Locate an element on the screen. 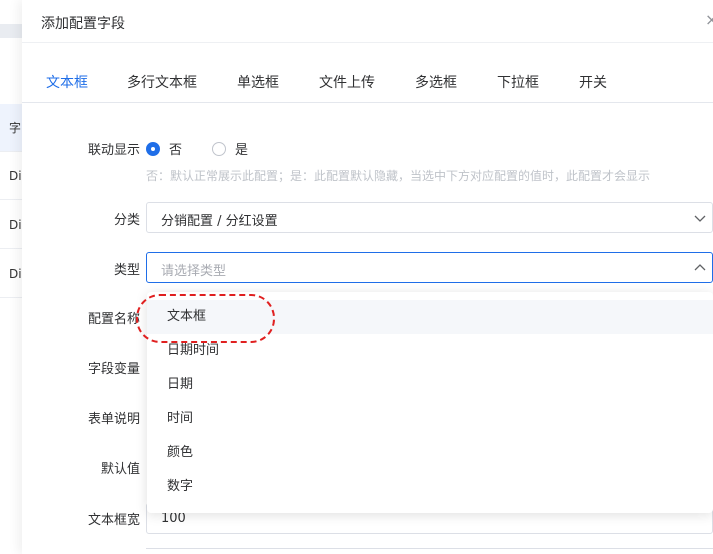 The image size is (713, 554). tab-textbox: 文本框 is located at coordinates (67, 82).